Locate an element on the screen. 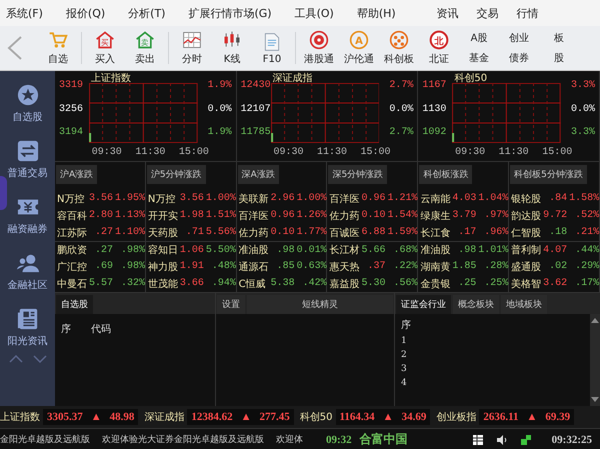 Image resolution: width=600 pixels, height=449 pixels. news-ticker-text: 欢迎体 is located at coordinates (289, 440).